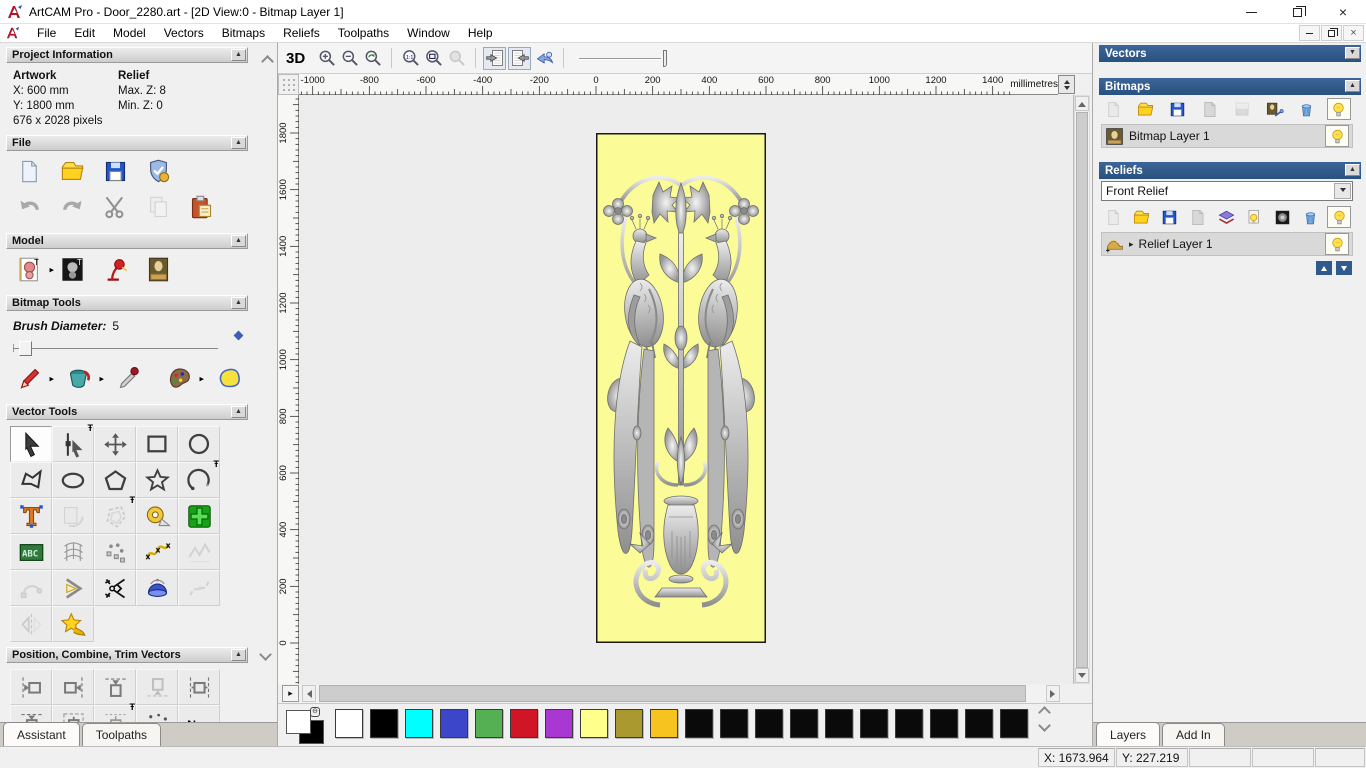 The image size is (1366, 768). What do you see at coordinates (229, 378) in the screenshot?
I see `texture-flood-button` at bounding box center [229, 378].